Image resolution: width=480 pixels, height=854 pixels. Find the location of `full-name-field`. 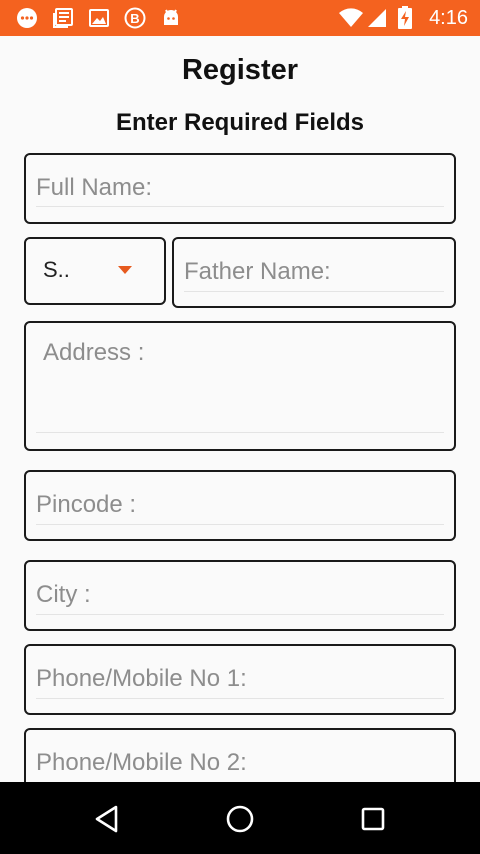

full-name-field is located at coordinates (240, 188).